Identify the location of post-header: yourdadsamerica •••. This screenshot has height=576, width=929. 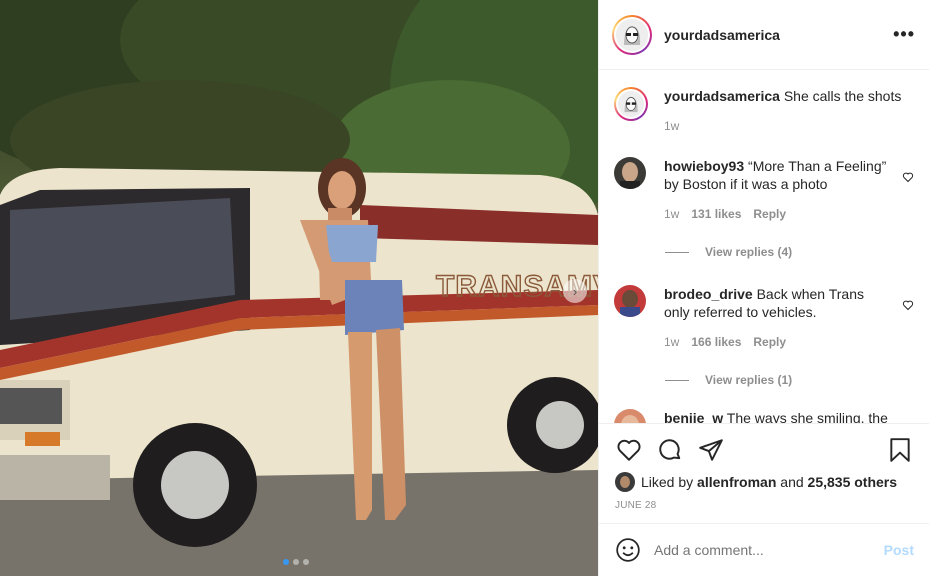
(764, 35).